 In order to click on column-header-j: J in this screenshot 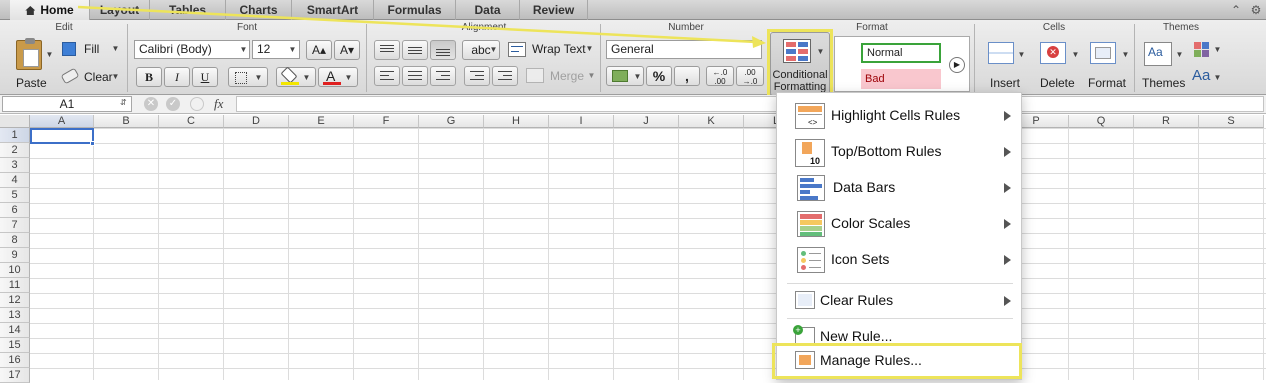, I will do `click(646, 121)`.